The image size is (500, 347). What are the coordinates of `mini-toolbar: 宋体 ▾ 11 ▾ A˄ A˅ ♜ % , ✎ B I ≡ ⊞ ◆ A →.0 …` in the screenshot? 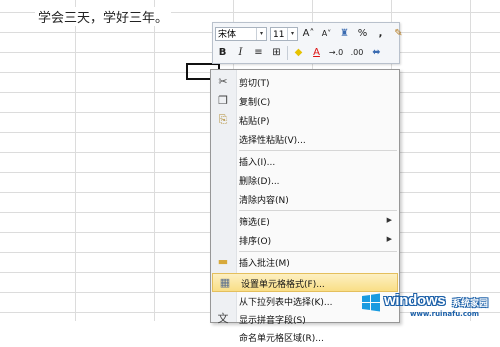 It's located at (307, 43).